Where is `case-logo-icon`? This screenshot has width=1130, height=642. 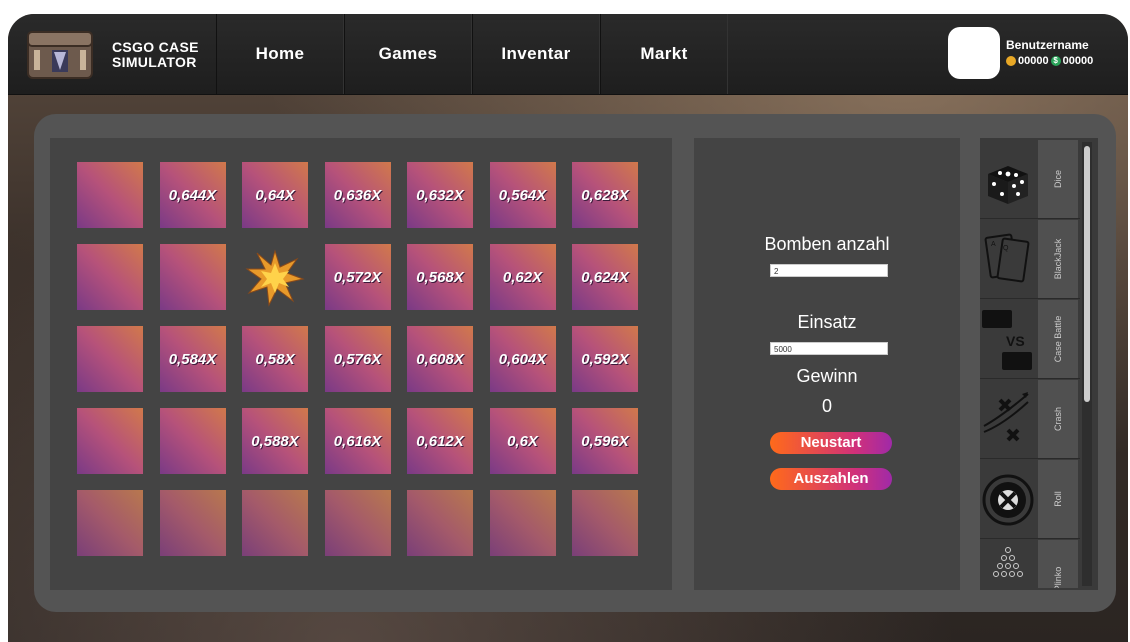
case-logo-icon is located at coordinates (60, 54).